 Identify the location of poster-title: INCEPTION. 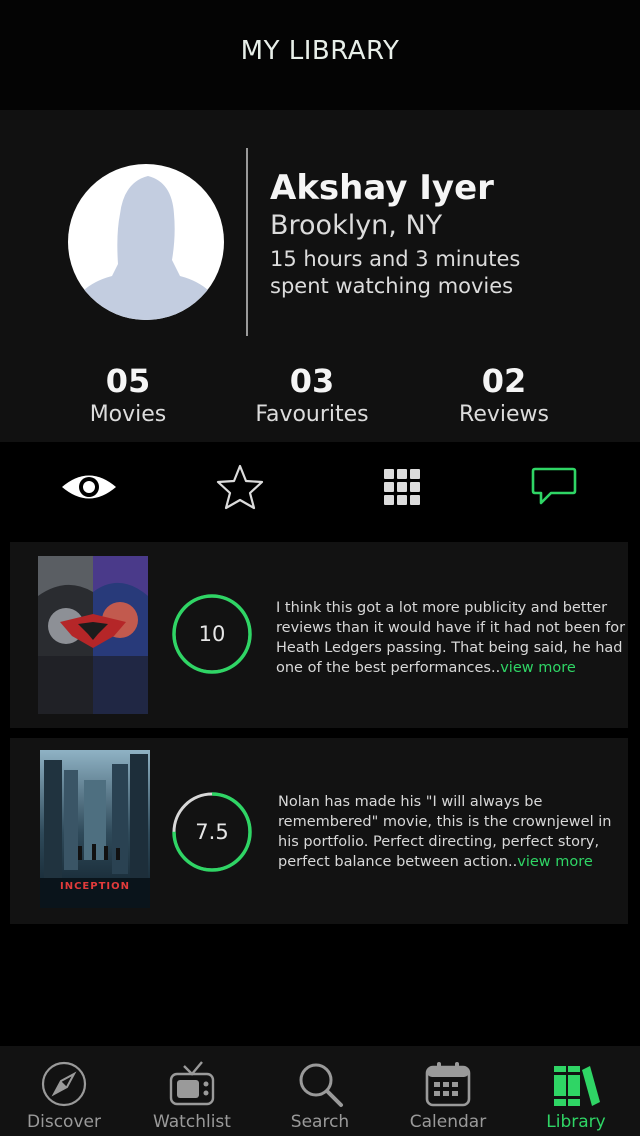
(94, 886).